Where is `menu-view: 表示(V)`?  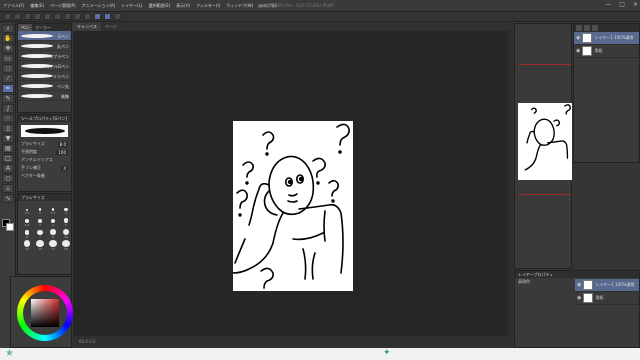 menu-view: 表示(V) is located at coordinates (183, 6).